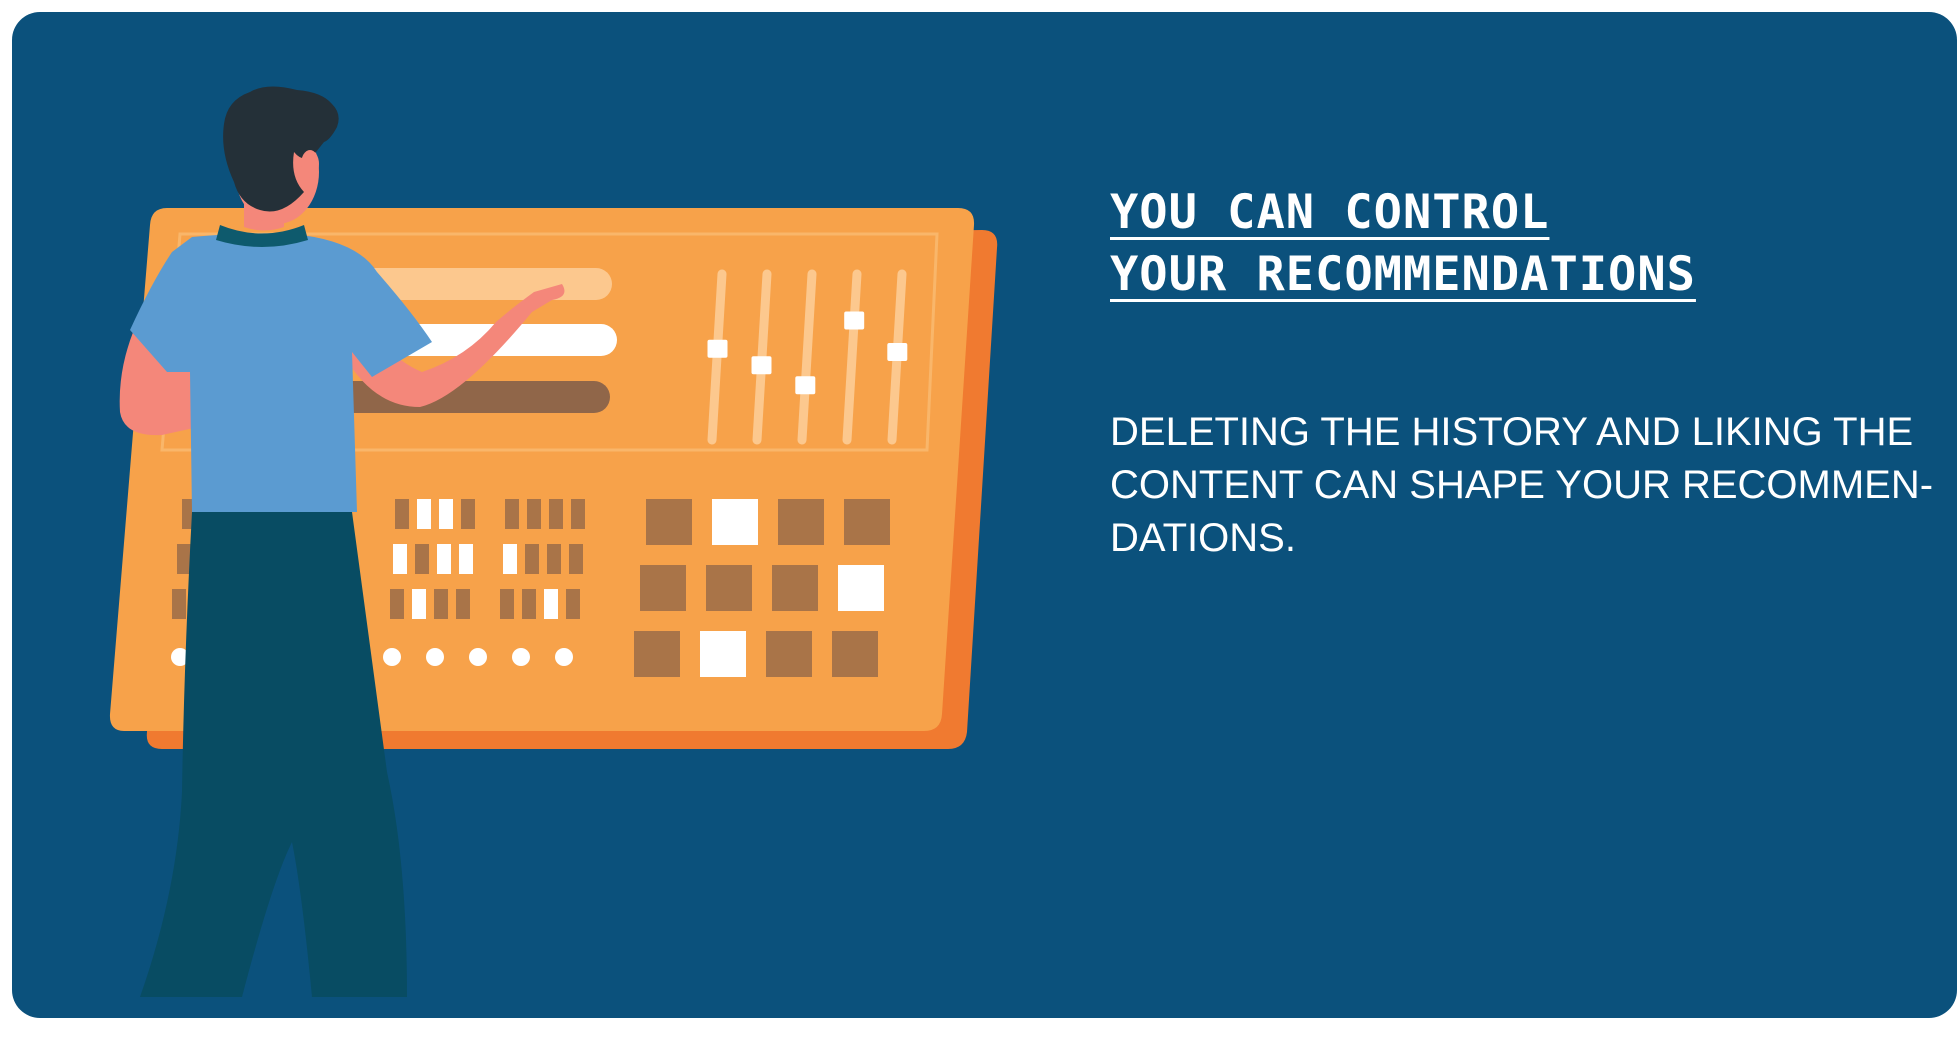 The width and height of the screenshot is (1960, 1040). I want to click on bar-brown, so click(461, 397).